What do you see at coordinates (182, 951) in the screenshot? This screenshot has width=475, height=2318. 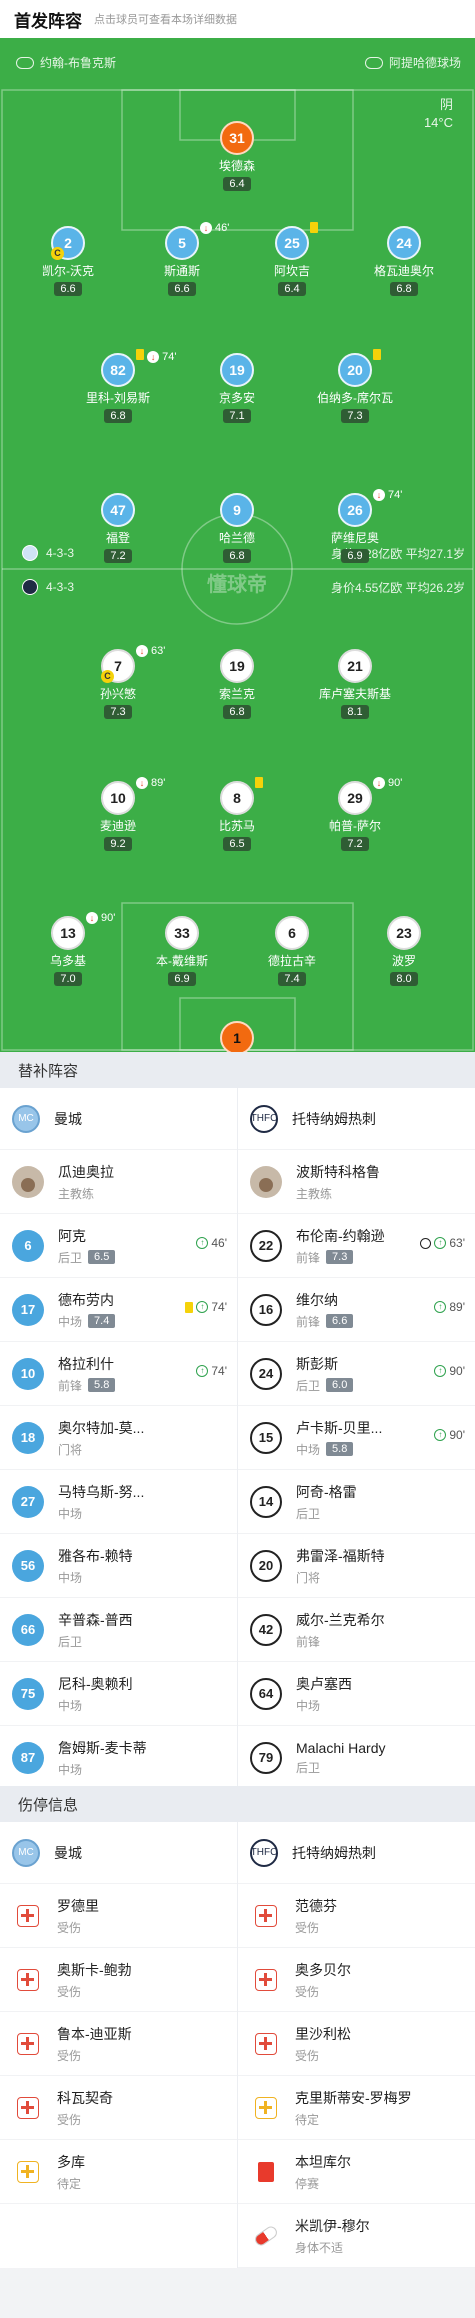 I see `away-player-7: 33 本-戴维斯 6.9` at bounding box center [182, 951].